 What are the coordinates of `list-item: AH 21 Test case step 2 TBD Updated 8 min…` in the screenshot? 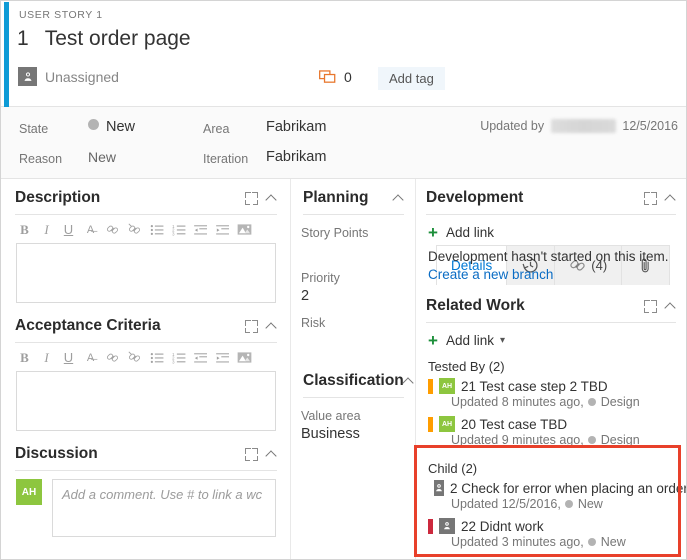 It's located at (551, 396).